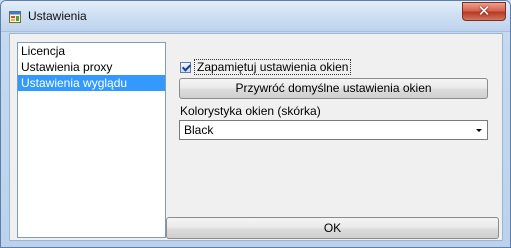  Describe the element at coordinates (74, 83) in the screenshot. I see `category-item-appearance-label: Ustawienia wyglądu` at that location.